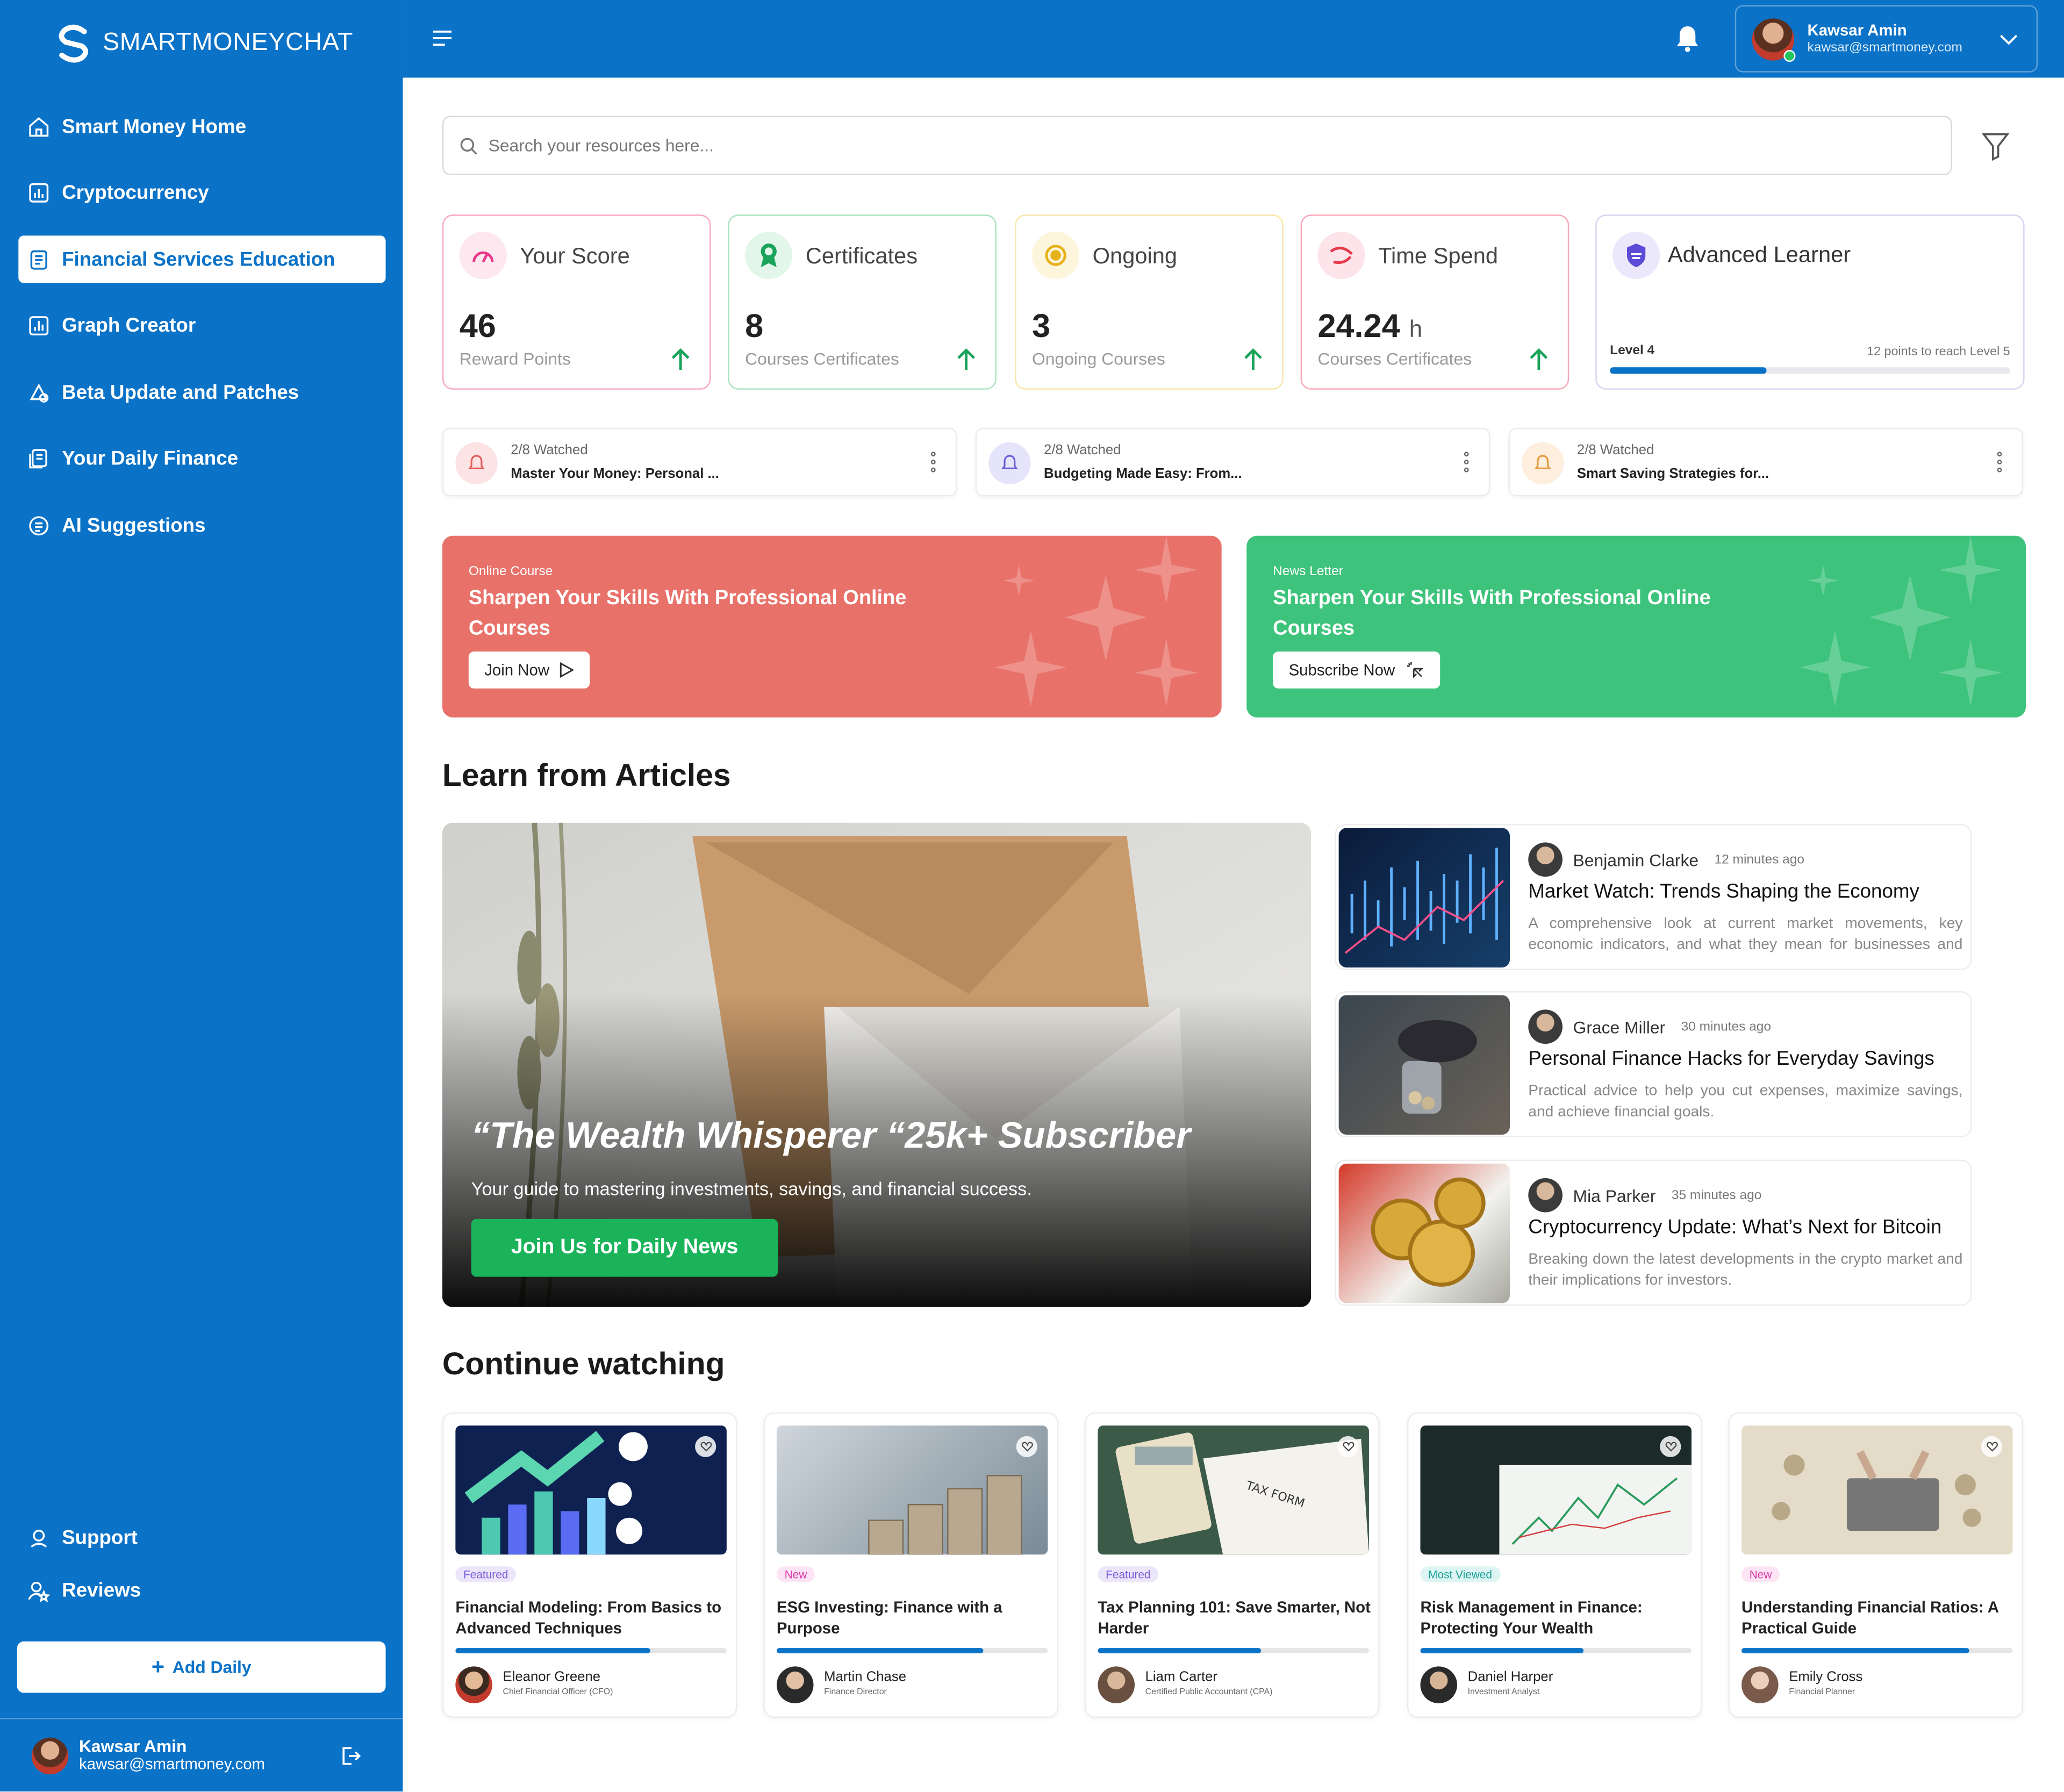  What do you see at coordinates (1341, 255) in the screenshot?
I see `time-icon` at bounding box center [1341, 255].